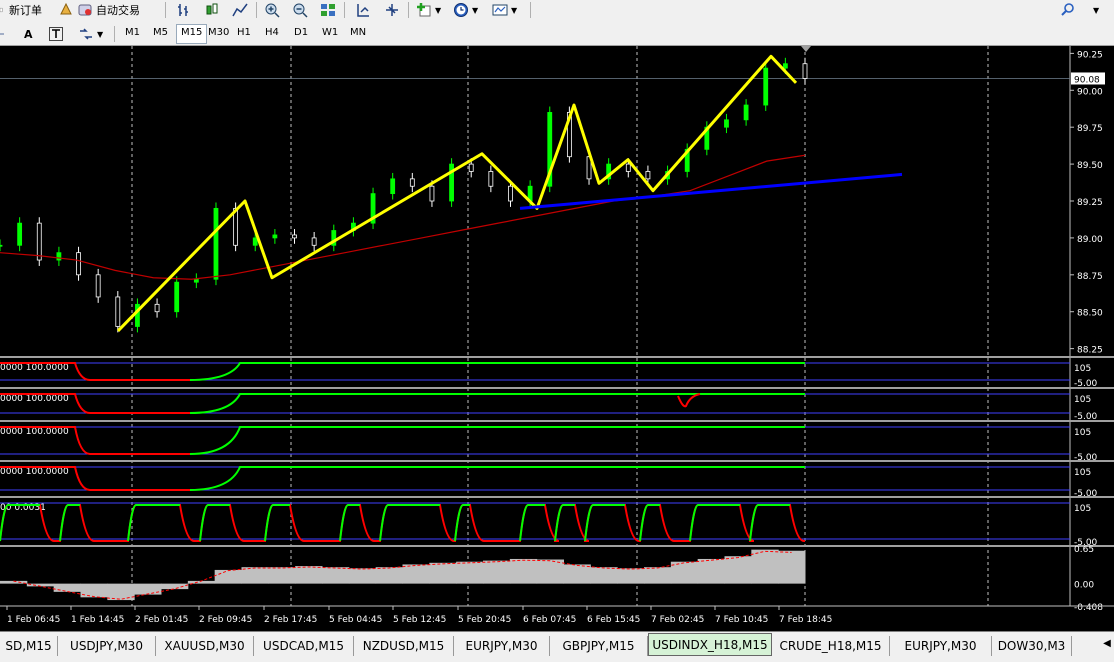 The height and width of the screenshot is (662, 1114). What do you see at coordinates (304, 646) in the screenshot?
I see `chart-tab: USDCAD,M15` at bounding box center [304, 646].